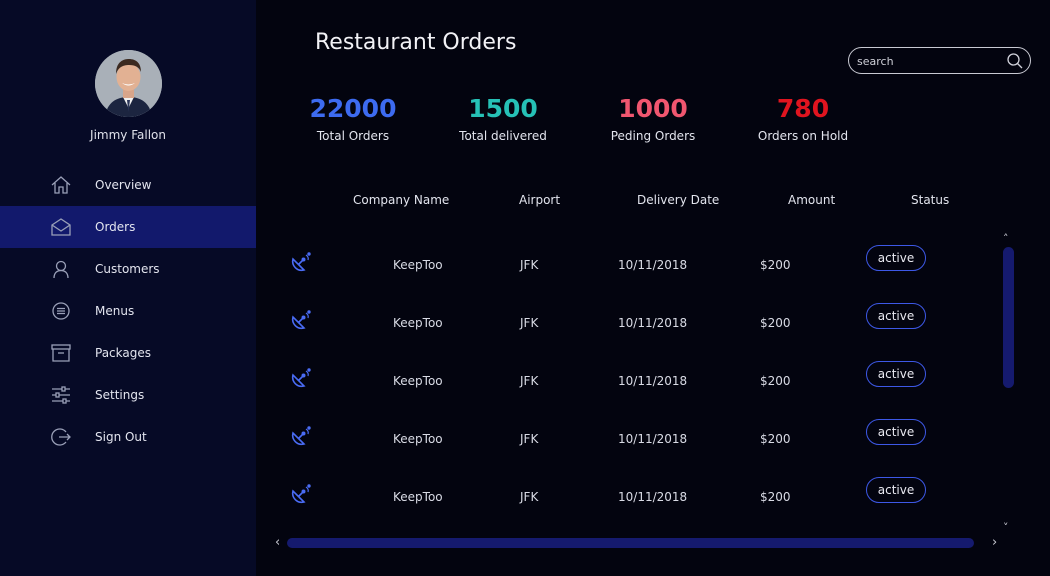  I want to click on mail-icon, so click(61, 227).